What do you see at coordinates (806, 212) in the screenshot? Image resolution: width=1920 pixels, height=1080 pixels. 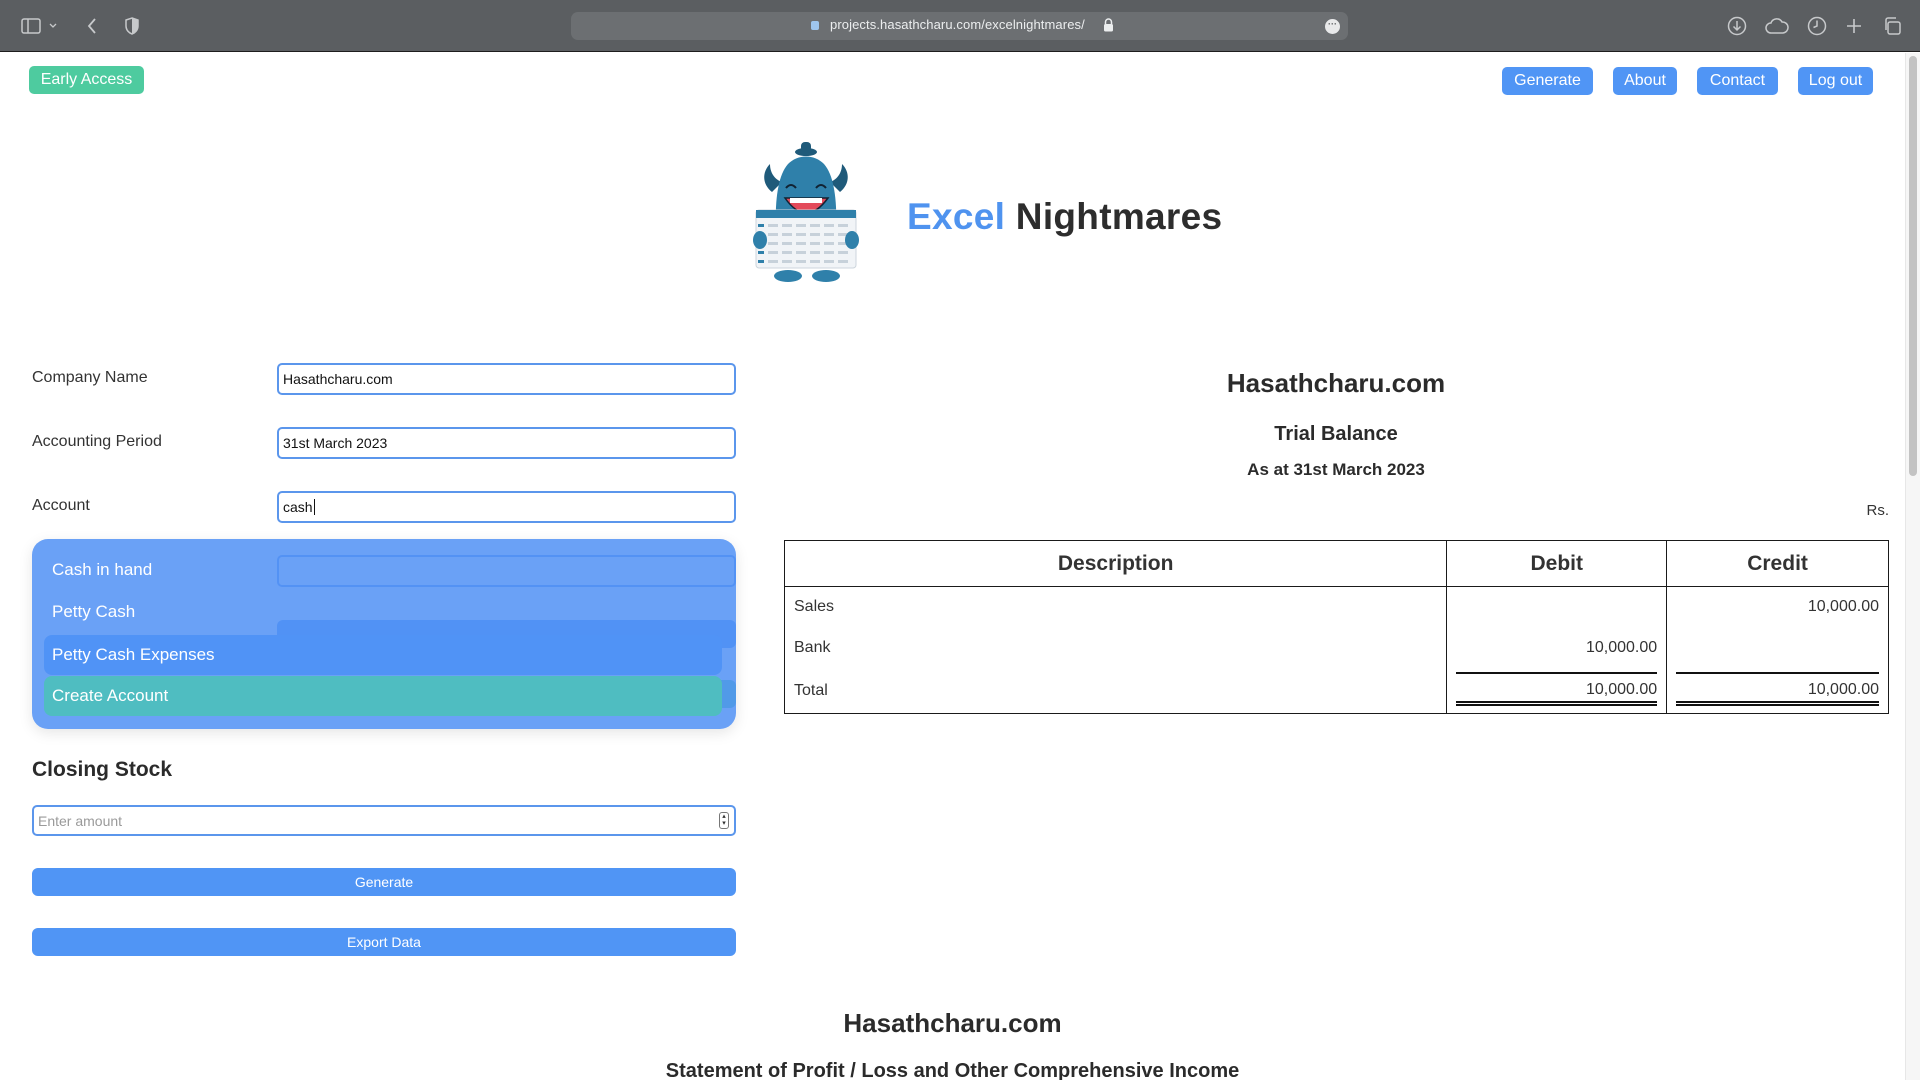 I see `monster-mascot-logo` at bounding box center [806, 212].